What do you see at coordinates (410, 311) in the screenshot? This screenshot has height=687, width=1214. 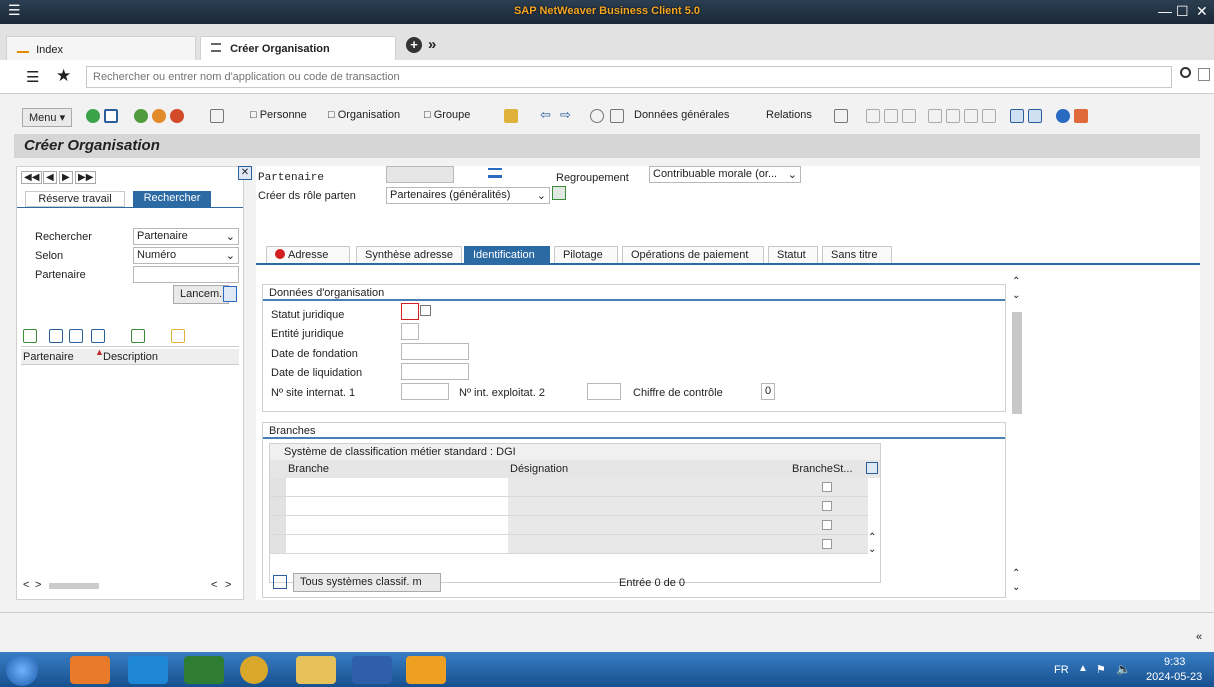 I see `statut-input` at bounding box center [410, 311].